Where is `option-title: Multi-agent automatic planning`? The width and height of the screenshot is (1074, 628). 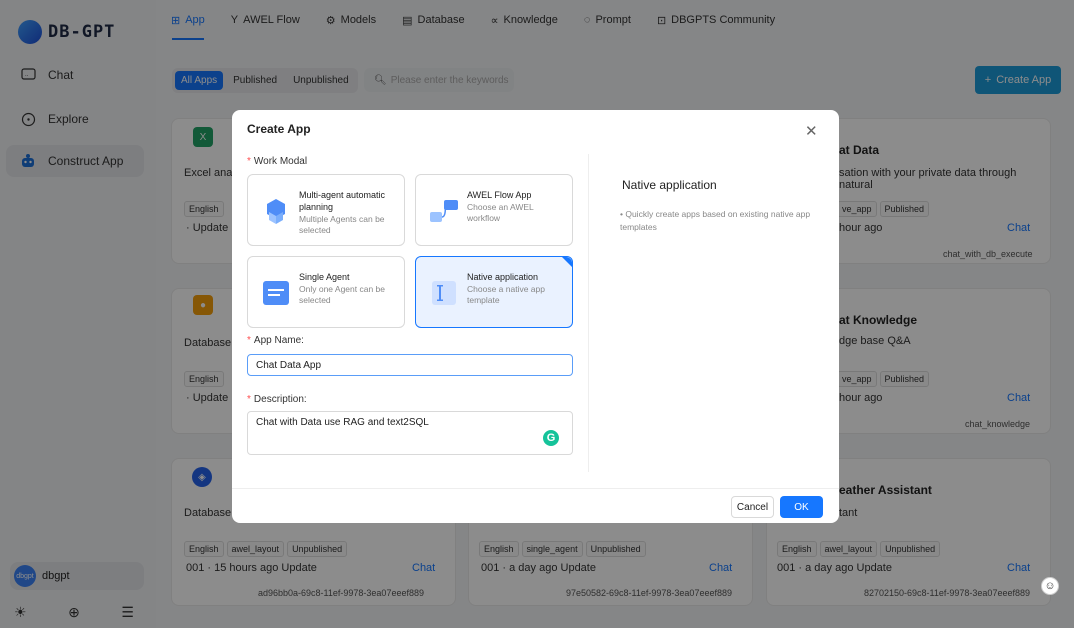 option-title: Multi-agent automatic planning is located at coordinates (342, 201).